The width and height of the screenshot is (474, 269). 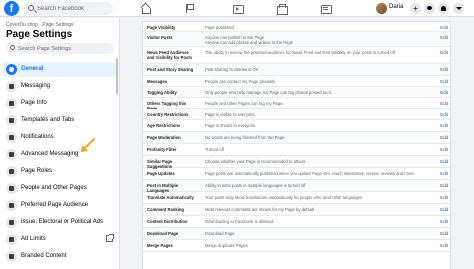 I want to click on sidebar-item-label: Branded Content, so click(x=44, y=256).